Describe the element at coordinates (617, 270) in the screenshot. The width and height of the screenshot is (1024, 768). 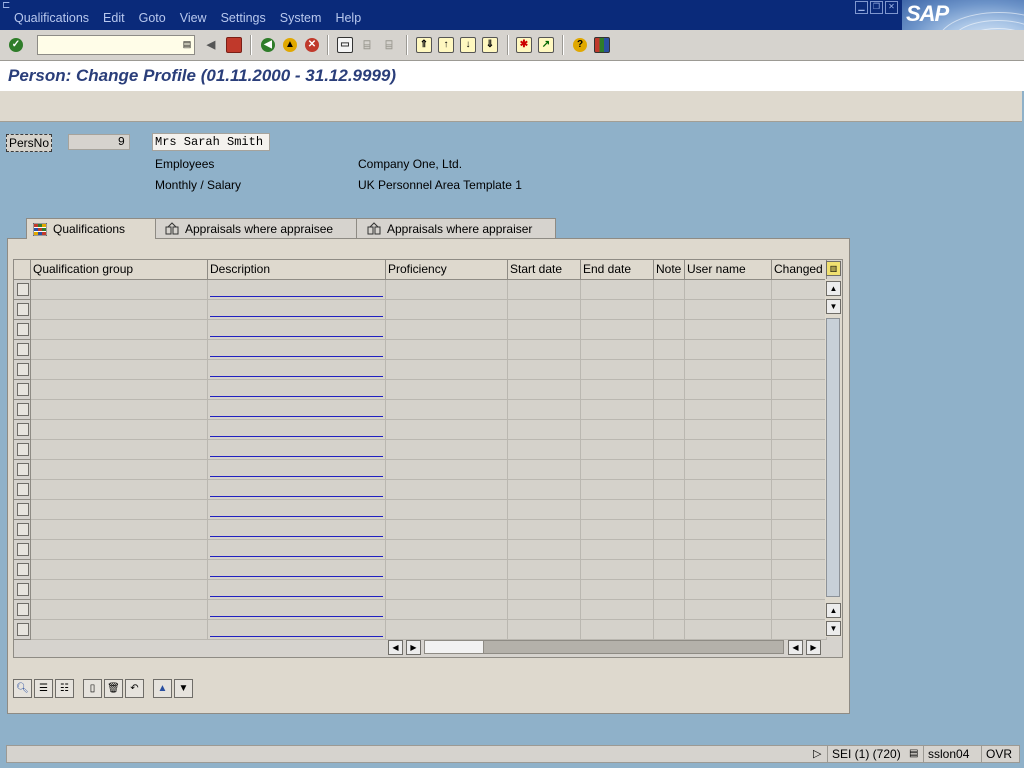
I see `column-header: End date` at that location.